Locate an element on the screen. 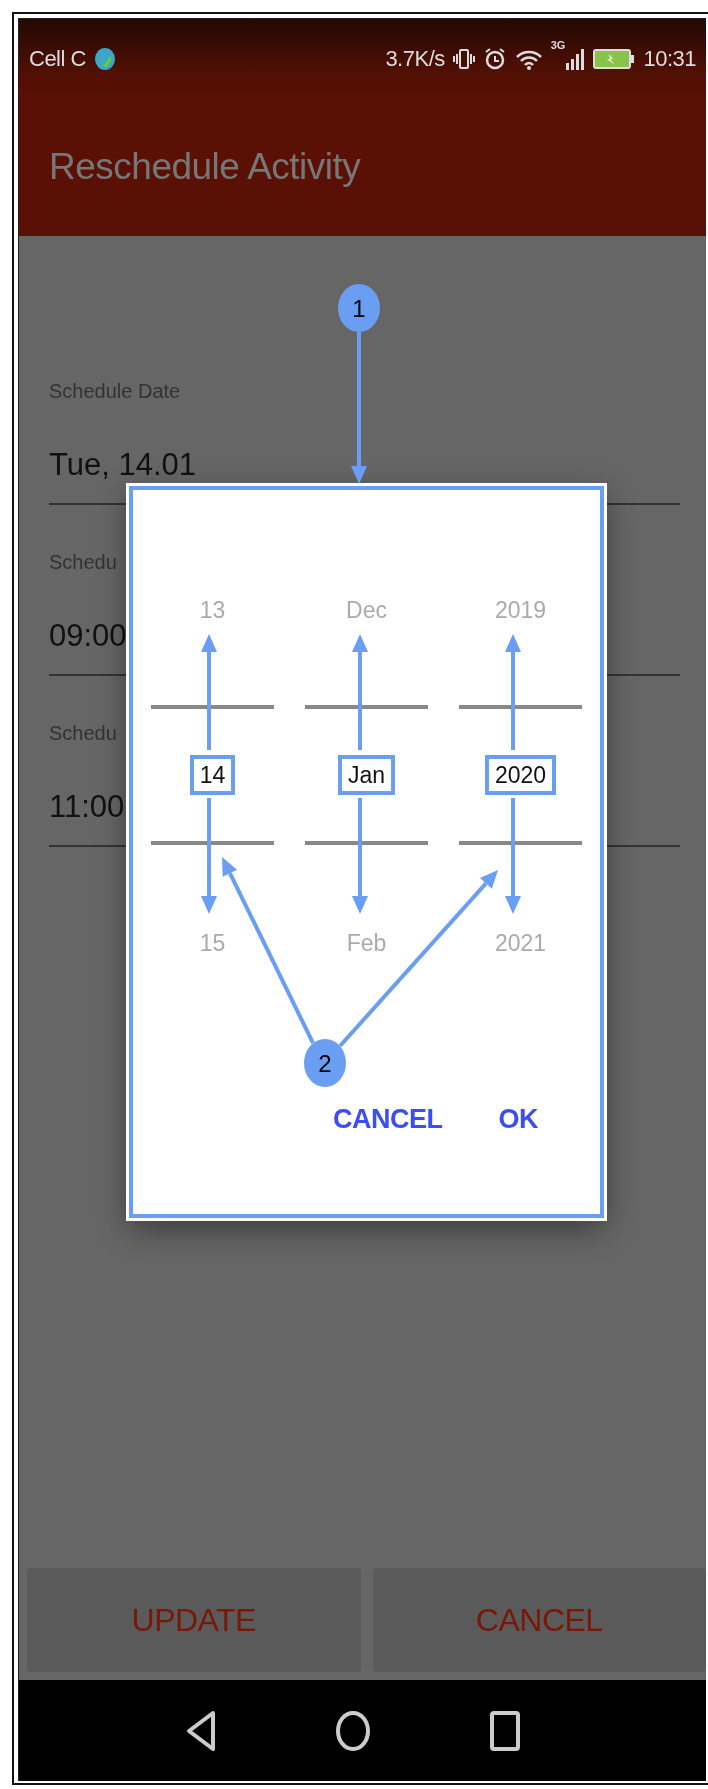 The width and height of the screenshot is (708, 1789). network-speed: 3.7K/s is located at coordinates (415, 58).